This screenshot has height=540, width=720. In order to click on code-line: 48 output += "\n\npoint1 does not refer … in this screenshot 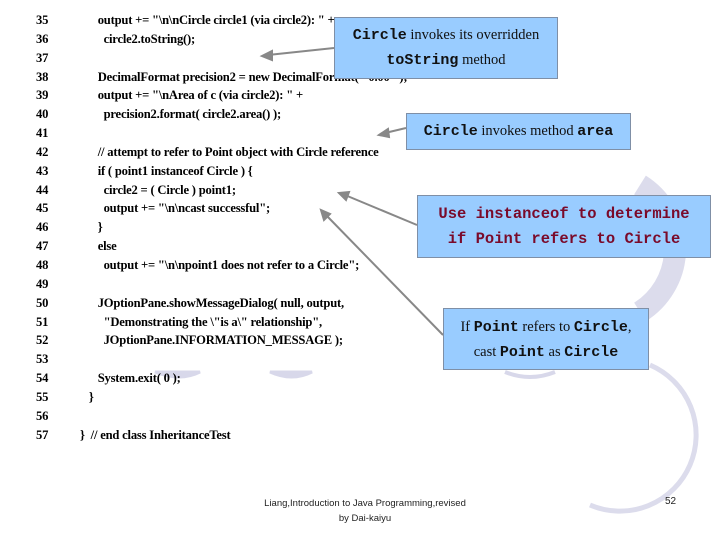, I will do `click(221, 265)`.